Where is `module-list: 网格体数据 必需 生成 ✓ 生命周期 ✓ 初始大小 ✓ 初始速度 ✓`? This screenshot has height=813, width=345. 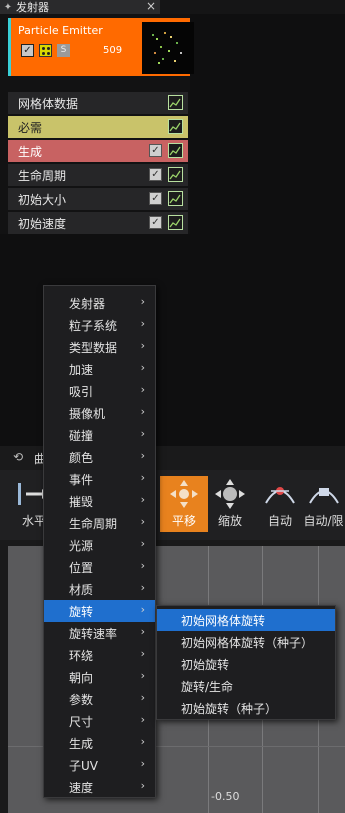 module-list: 网格体数据 必需 生成 ✓ 生命周期 ✓ 初始大小 ✓ 初始速度 ✓ is located at coordinates (98, 164).